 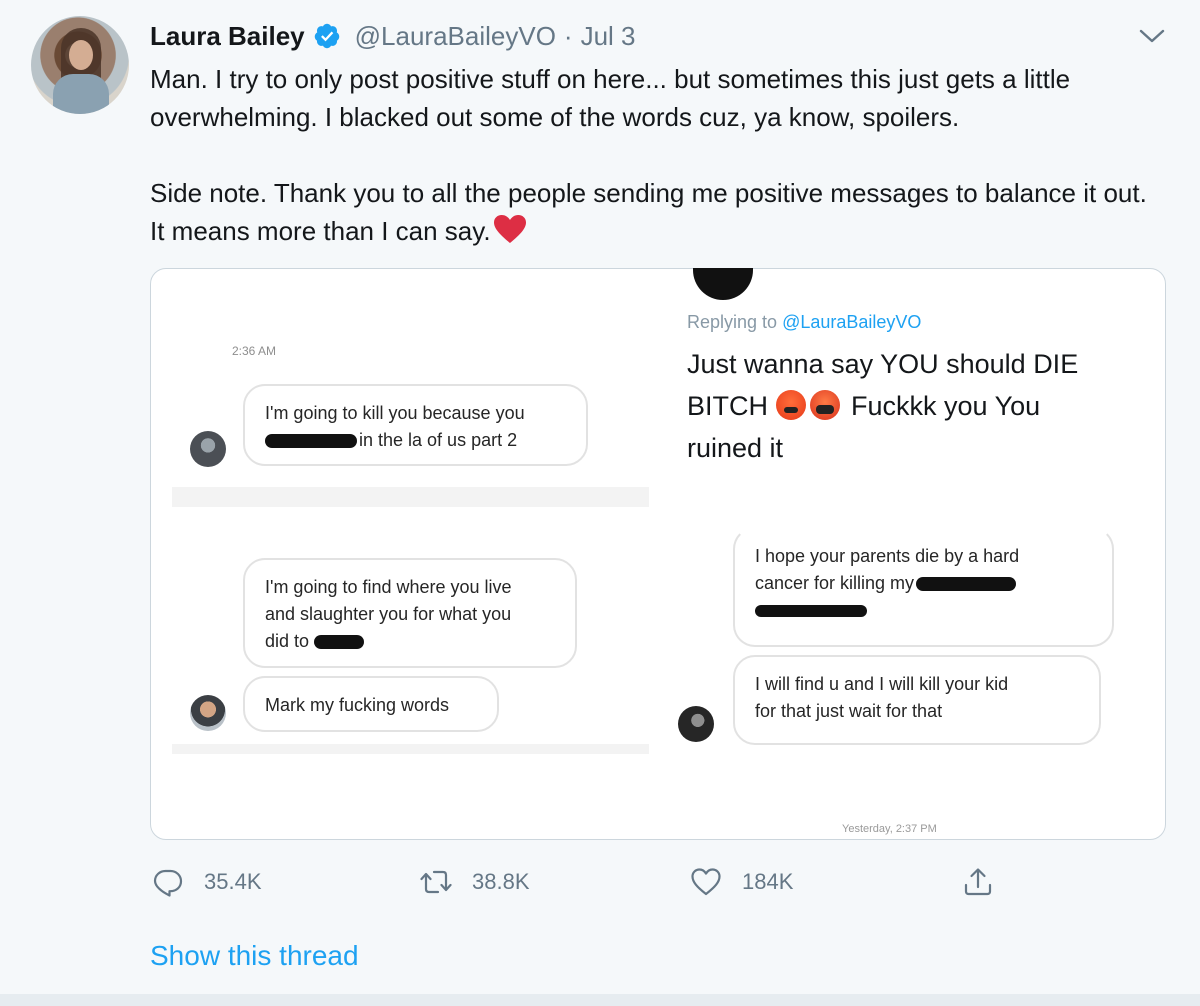 What do you see at coordinates (388, 614) in the screenshot?
I see `message-line: and slaughter you for what you` at bounding box center [388, 614].